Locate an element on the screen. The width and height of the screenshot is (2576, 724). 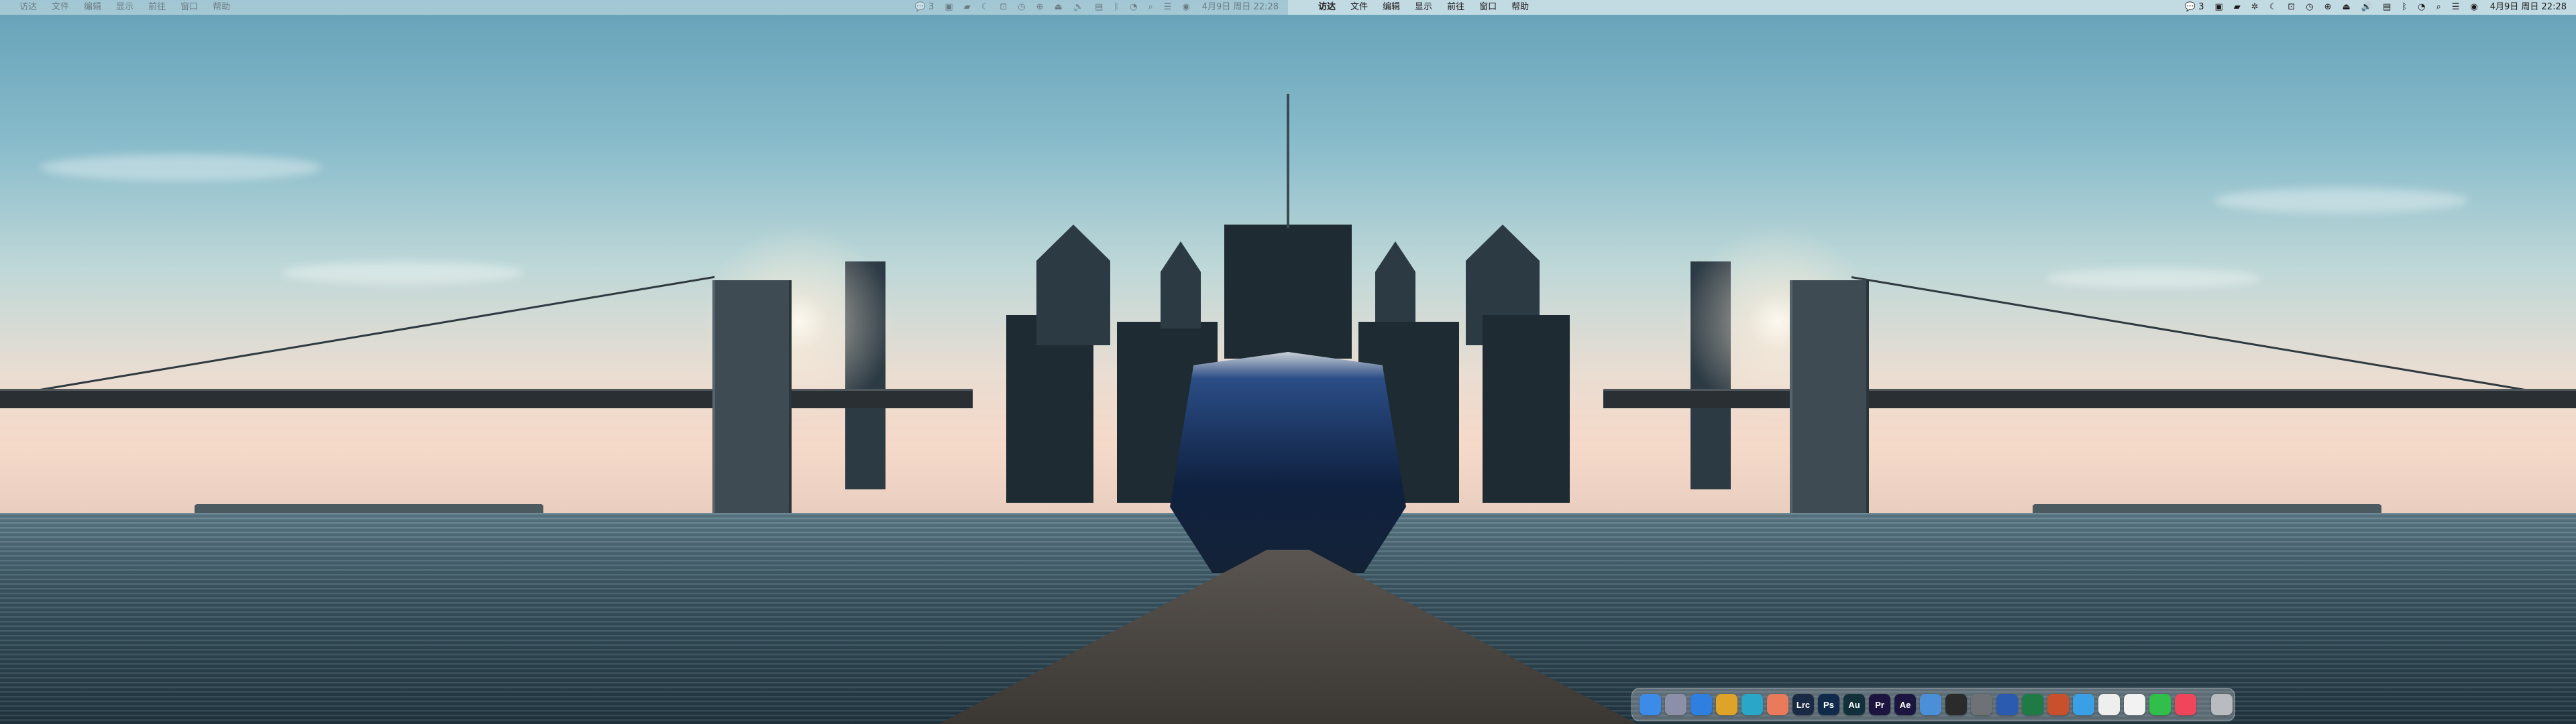
chrome-icon is located at coordinates (1726, 704).